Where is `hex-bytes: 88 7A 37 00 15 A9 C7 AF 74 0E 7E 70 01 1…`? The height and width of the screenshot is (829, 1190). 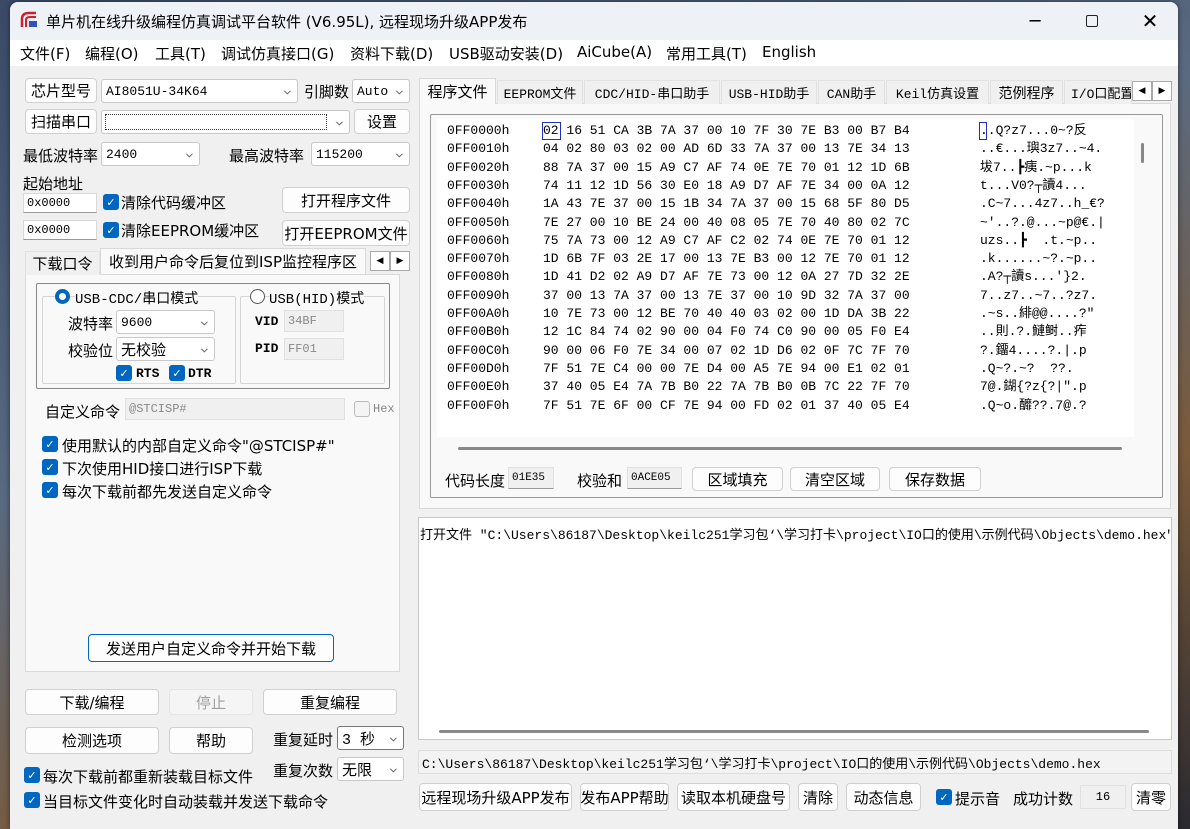
hex-bytes: 88 7A 37 00 15 A9 C7 AF 74 0E 7E 70 01 1… is located at coordinates (726, 167).